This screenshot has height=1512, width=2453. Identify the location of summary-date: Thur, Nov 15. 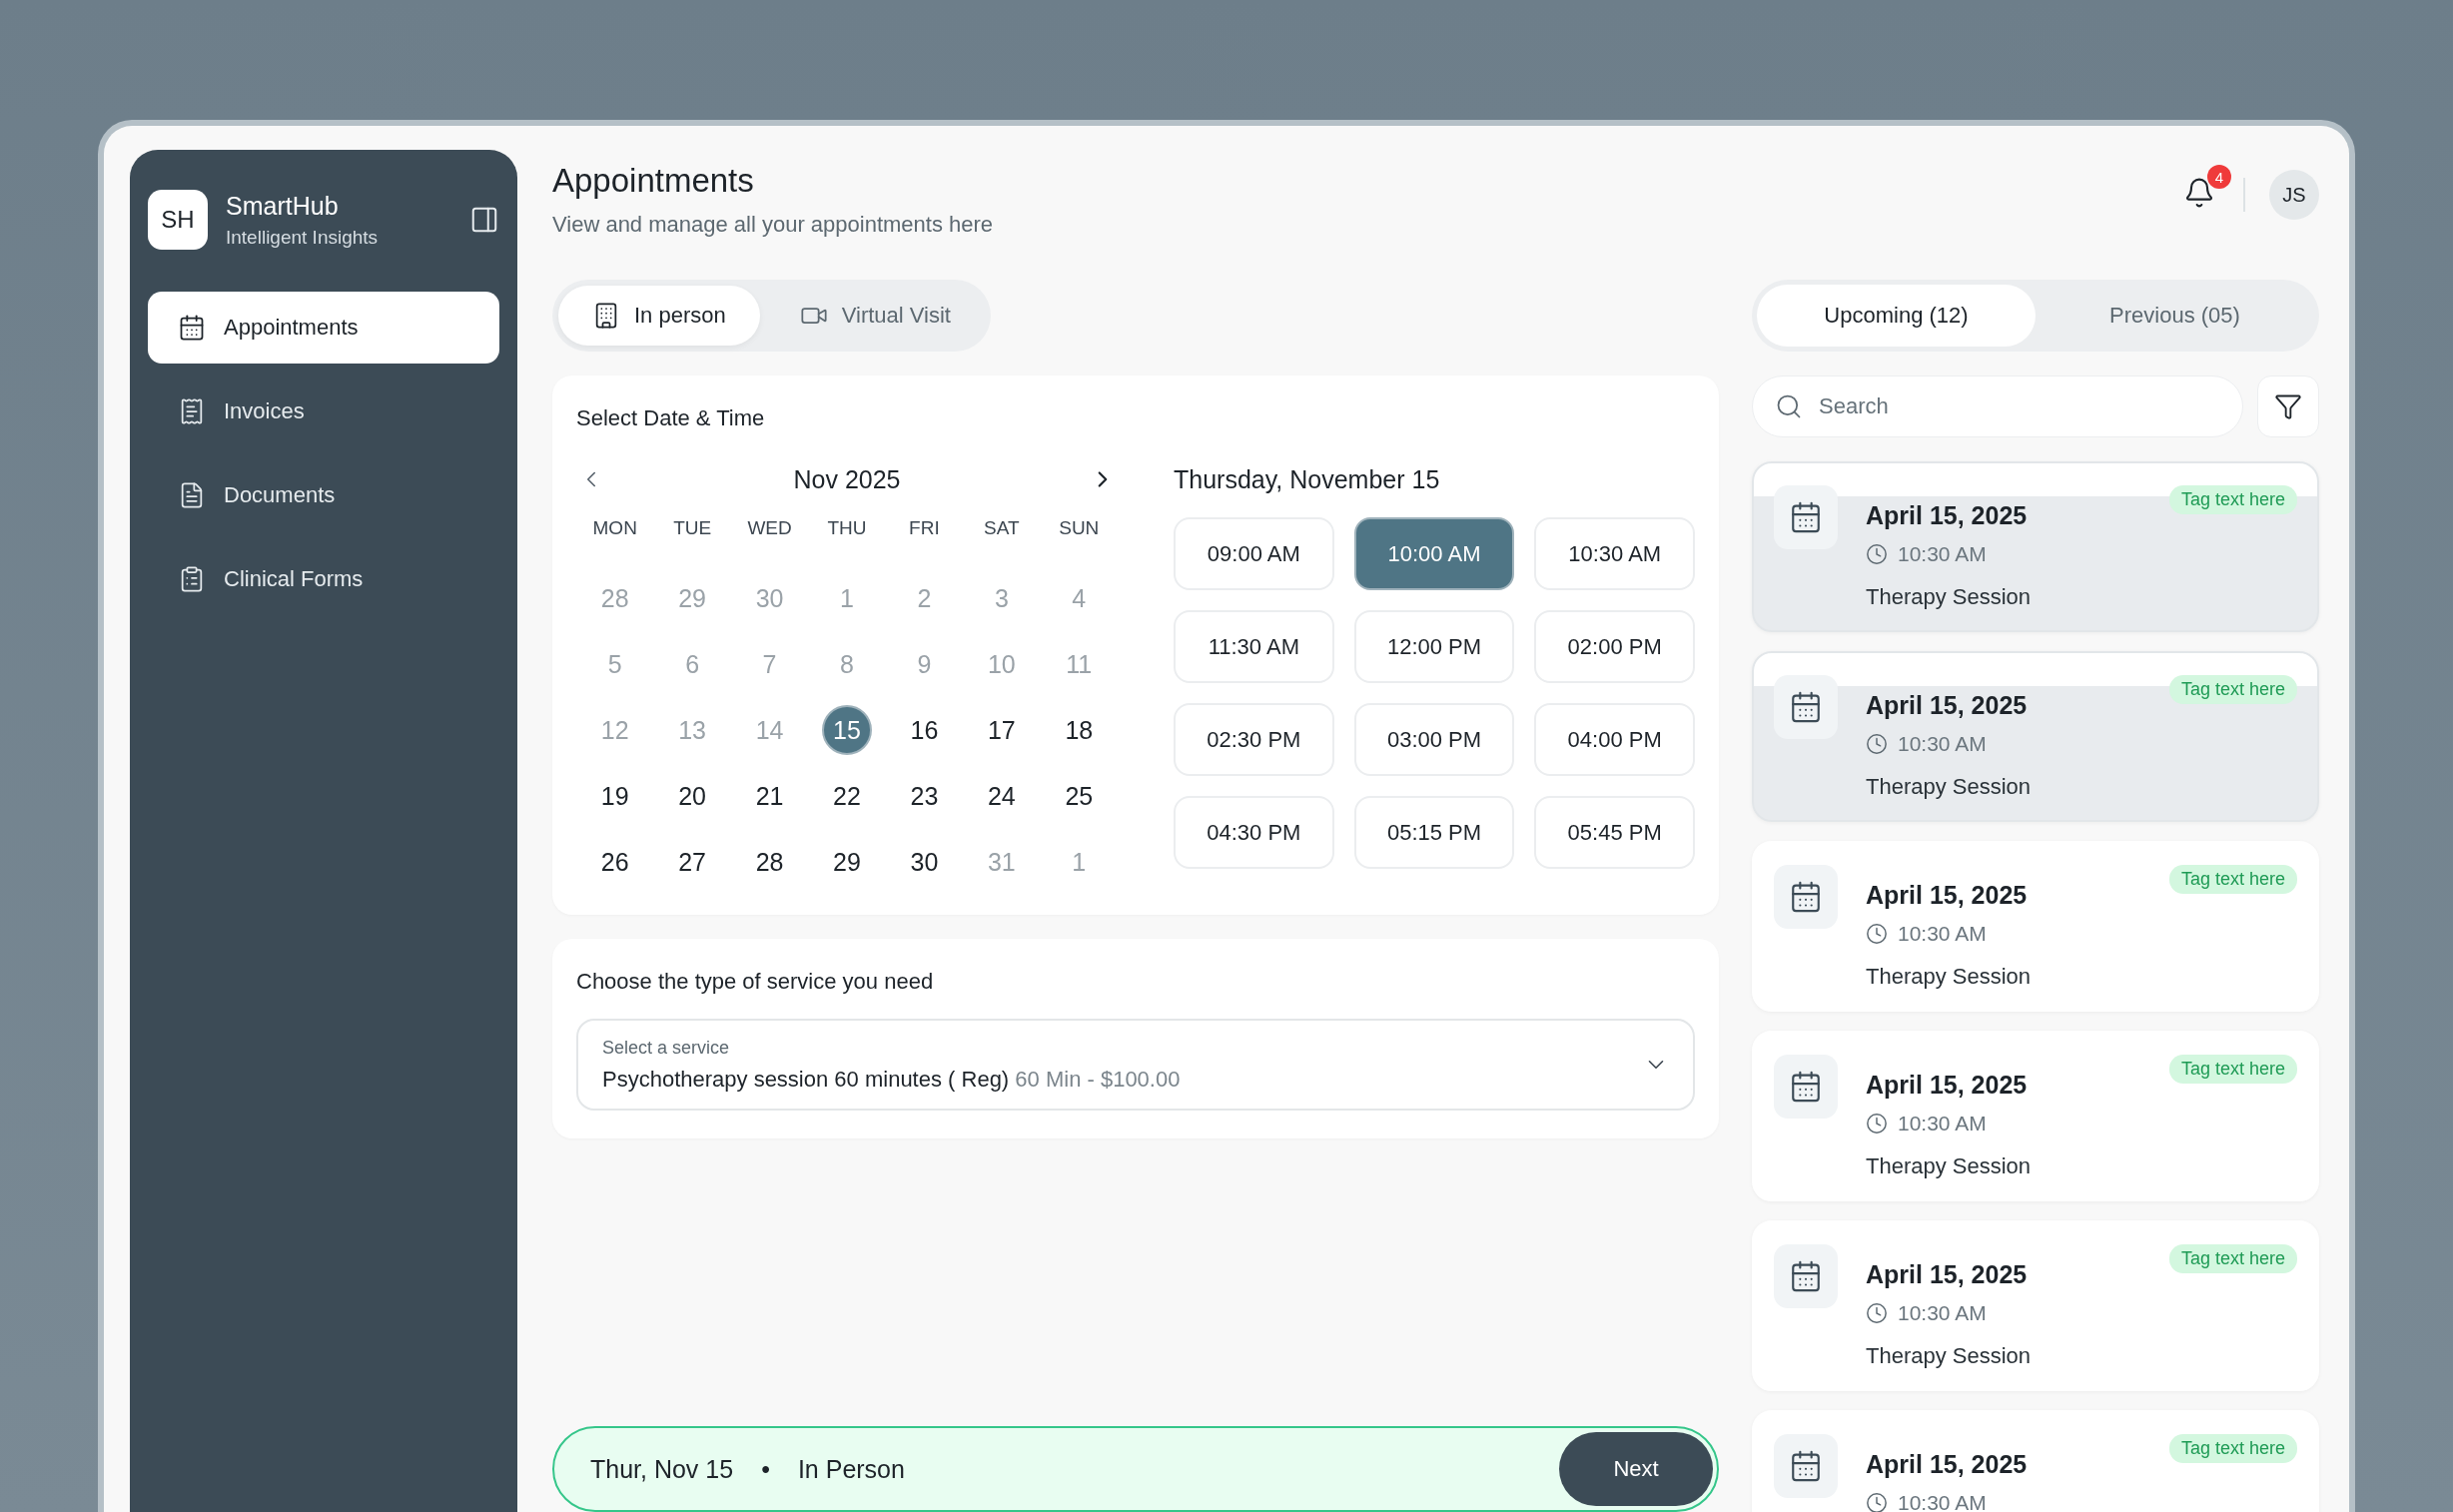
(662, 1469).